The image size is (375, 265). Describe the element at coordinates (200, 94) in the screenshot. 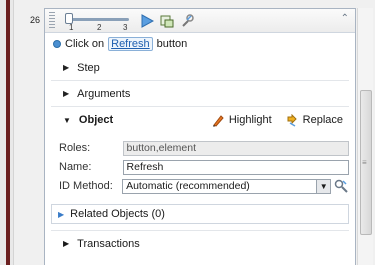

I see `section-arguments: ▶ Arguments` at that location.